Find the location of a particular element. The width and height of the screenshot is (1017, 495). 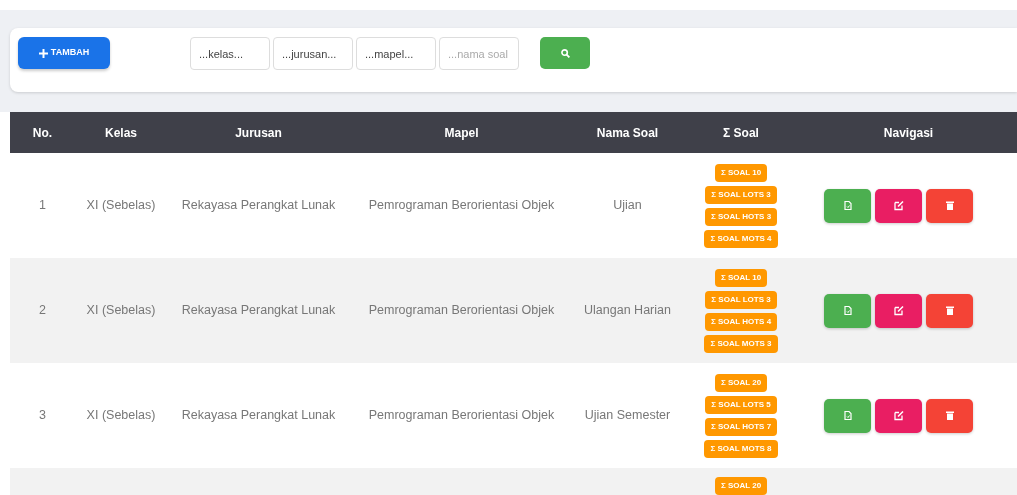

count-badge: Σ SOAL HOTS 3 is located at coordinates (741, 216).